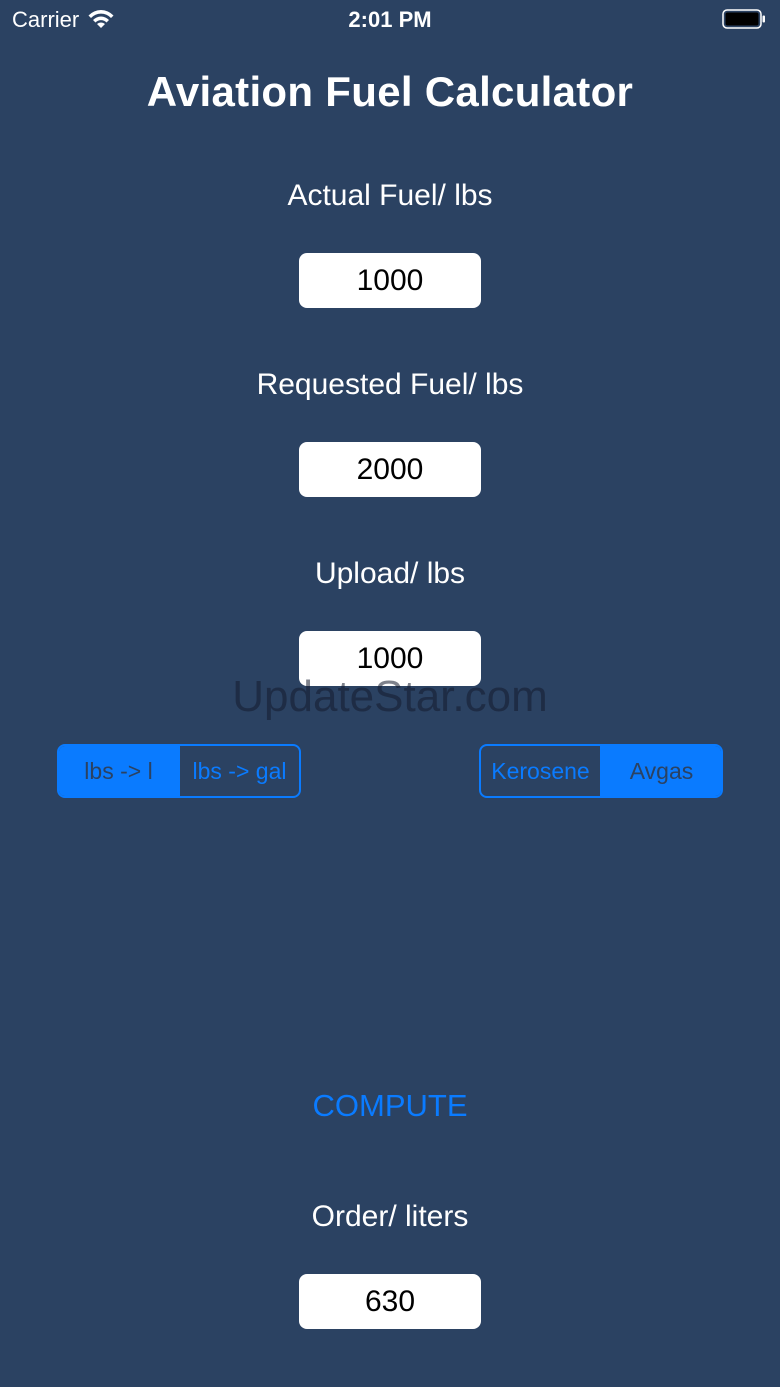  Describe the element at coordinates (390, 1216) in the screenshot. I see `order-label: Order/ liters` at that location.